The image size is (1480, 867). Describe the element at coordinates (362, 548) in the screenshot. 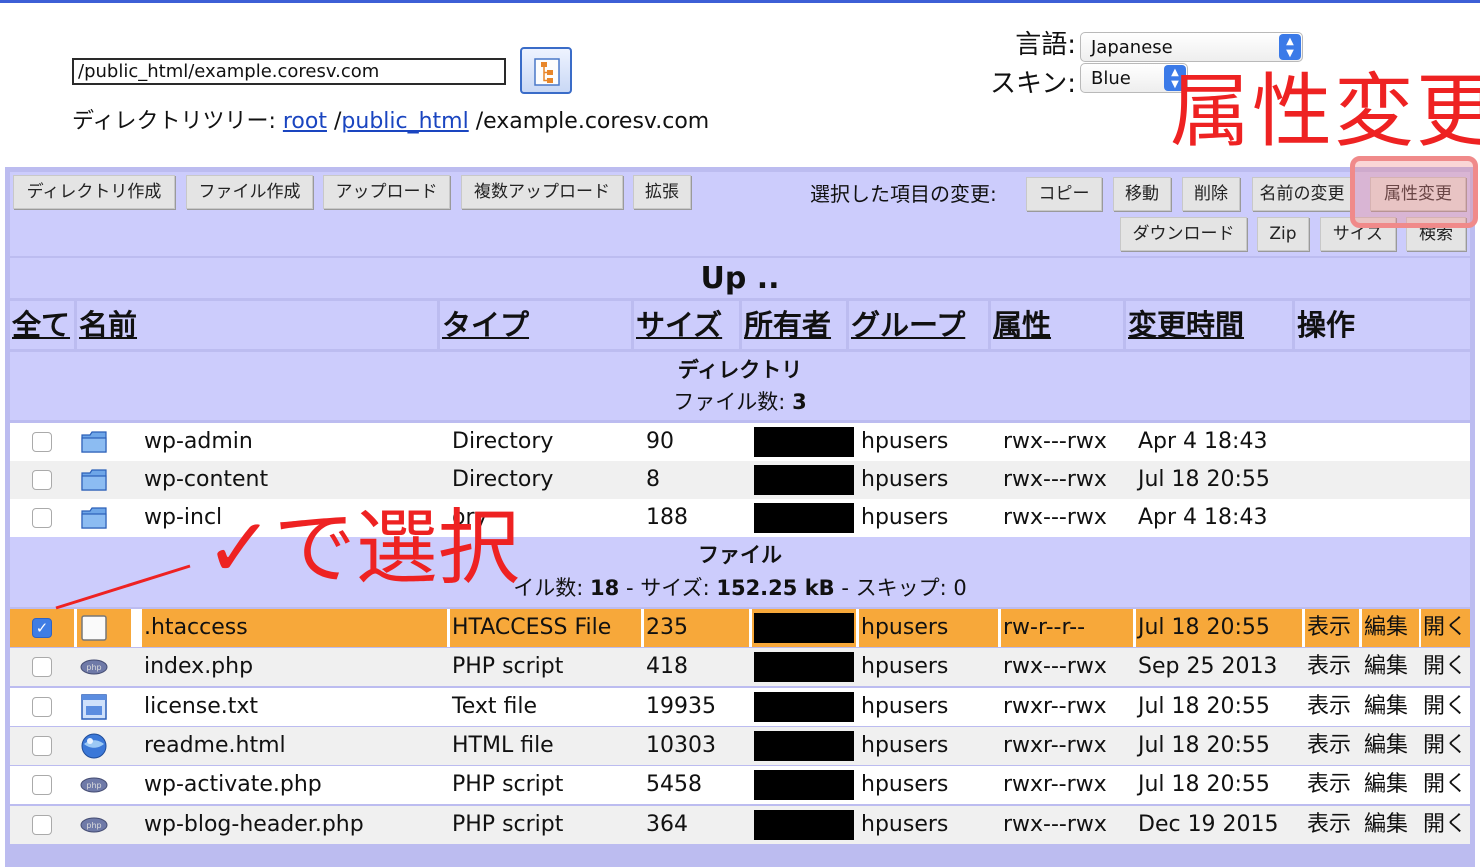

I see `select-annotation-text: ✓で選択` at that location.